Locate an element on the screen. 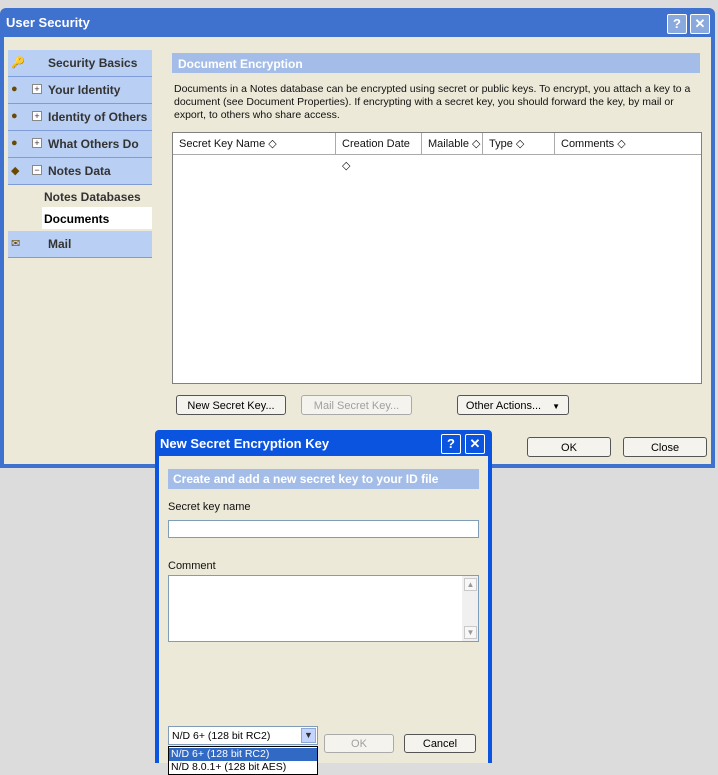  sidebar-item-what-others-do: ● + What Others Do is located at coordinates (80, 144).